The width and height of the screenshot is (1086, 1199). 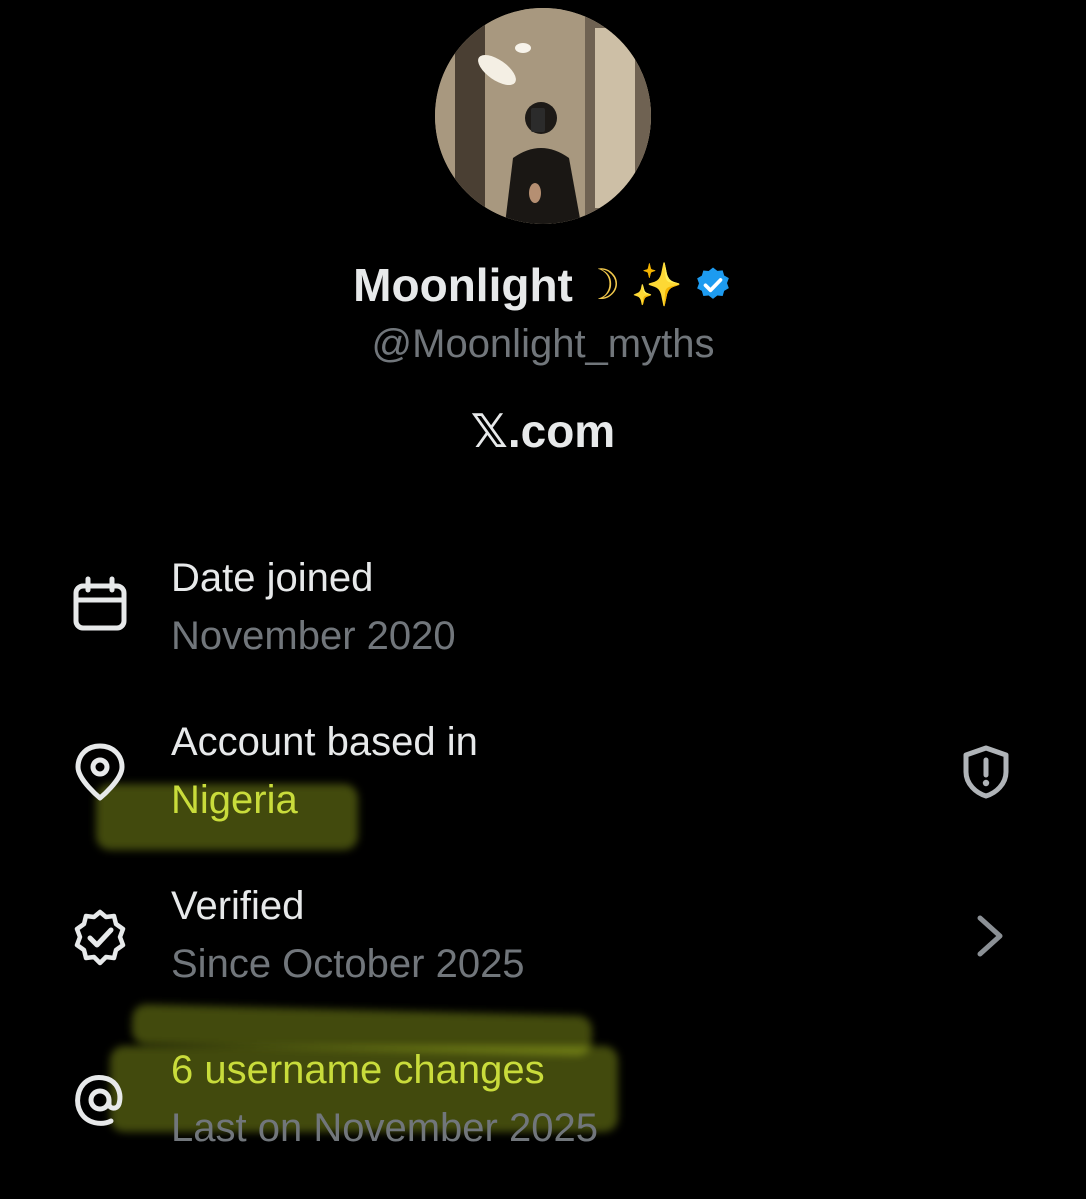 What do you see at coordinates (543, 116) in the screenshot?
I see `profile-avatar` at bounding box center [543, 116].